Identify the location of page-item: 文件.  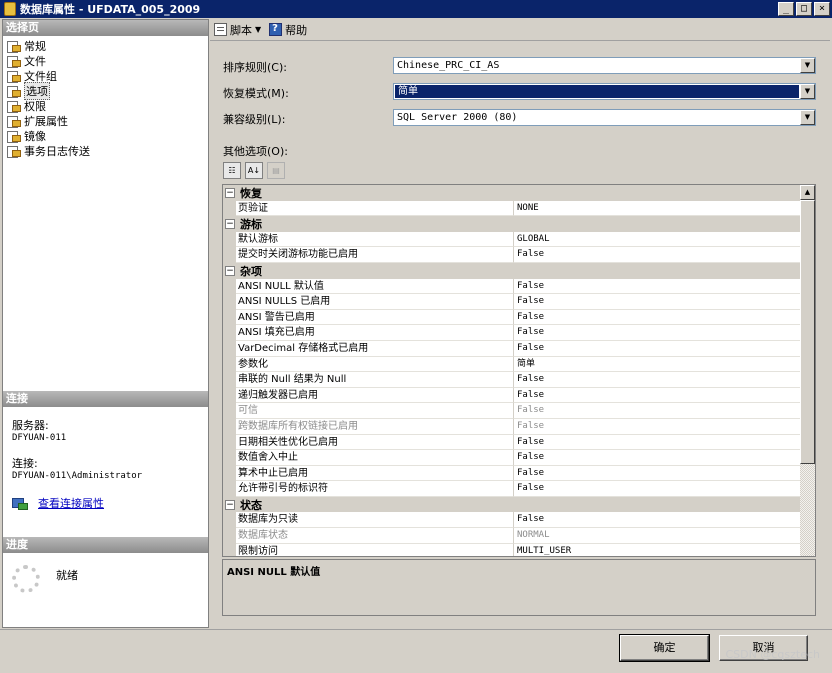
(105, 60).